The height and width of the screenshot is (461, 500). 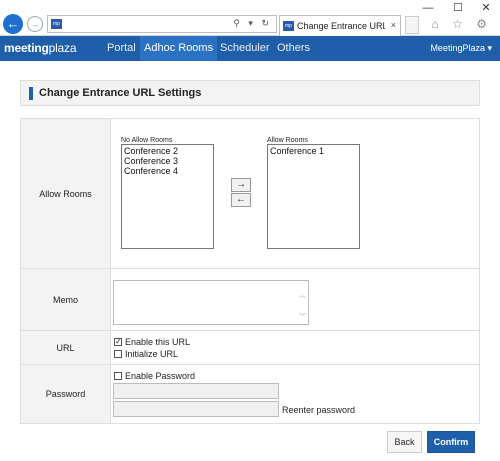 I want to click on password-label: Password, so click(x=66, y=394).